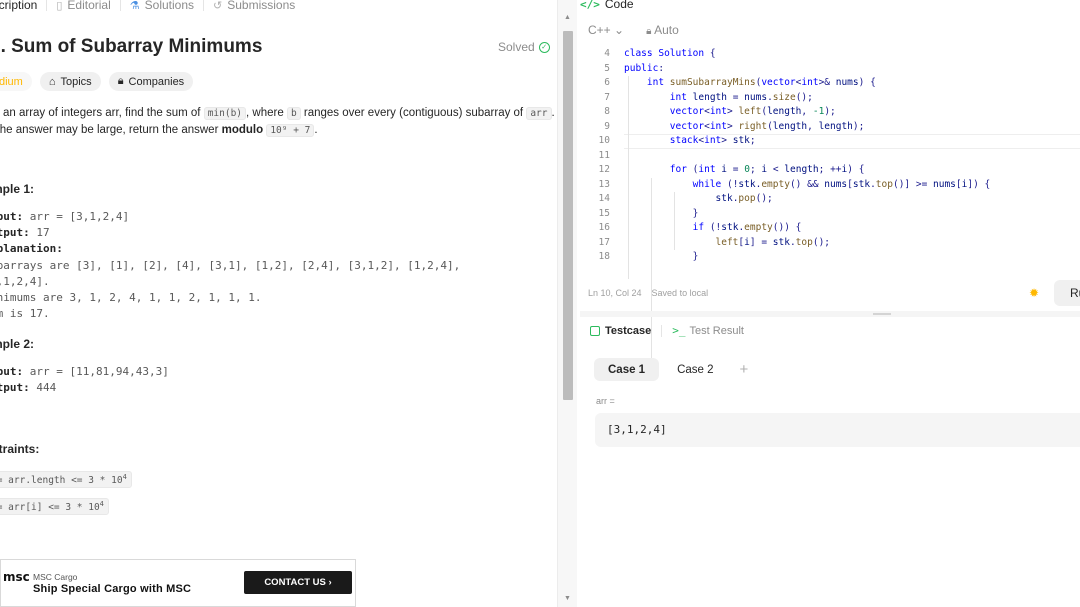  I want to click on code-text: }, so click(661, 256).